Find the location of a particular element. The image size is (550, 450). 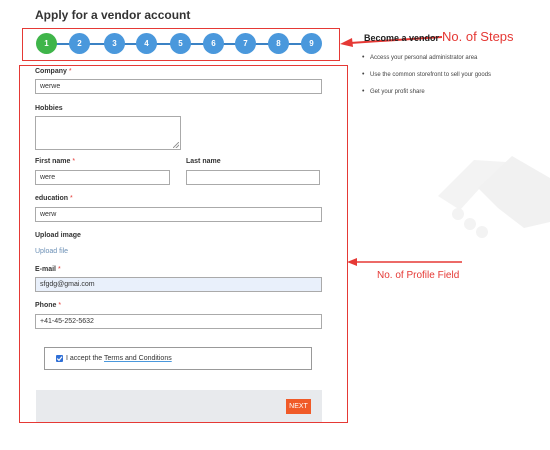

last-name-field is located at coordinates (253, 177).